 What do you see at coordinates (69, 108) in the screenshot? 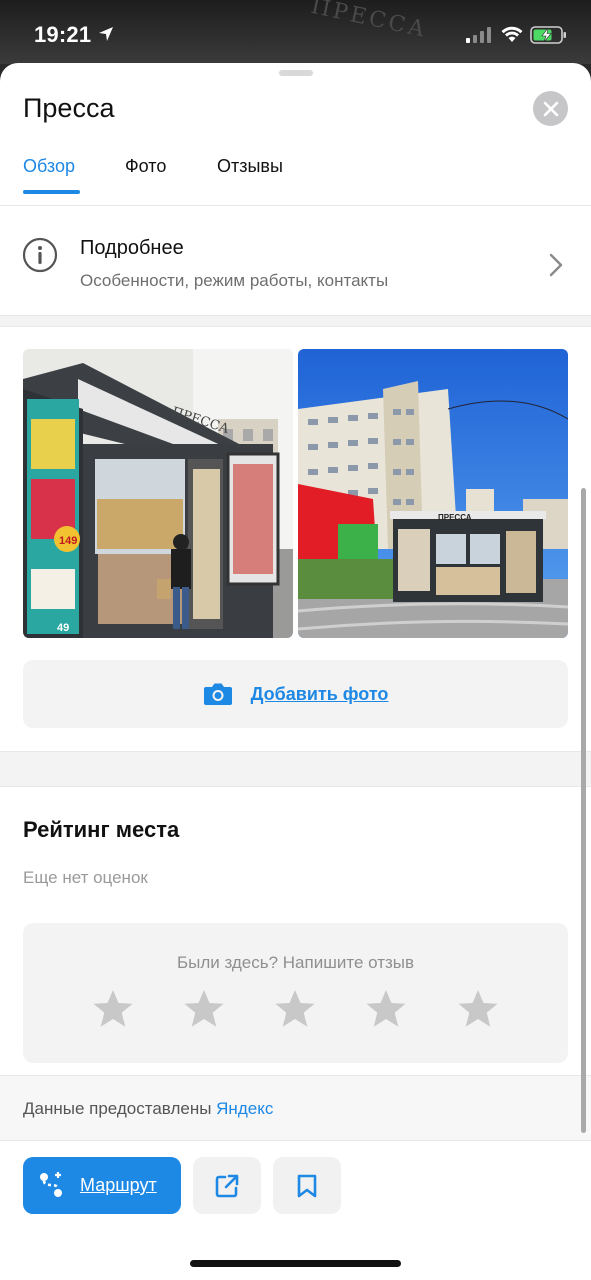
I see `place-title: Пресса` at bounding box center [69, 108].